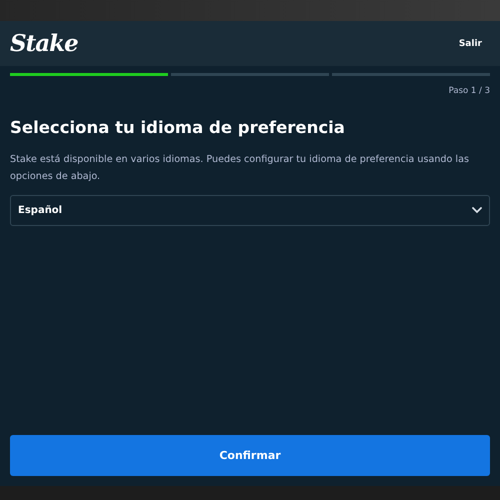 Image resolution: width=500 pixels, height=500 pixels. Describe the element at coordinates (240, 168) in the screenshot. I see `description-text: Stake está disponible en varios idiomas. Puedes configurar tu idioma de preferencia usando las opciones de abajo.` at that location.